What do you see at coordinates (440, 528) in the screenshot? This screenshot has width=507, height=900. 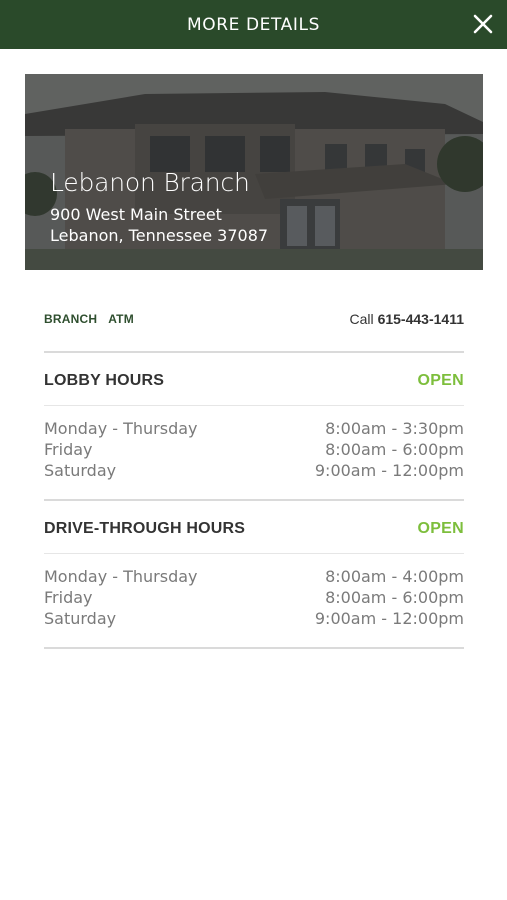 I see `drive-through-status-badge: OPEN` at bounding box center [440, 528].